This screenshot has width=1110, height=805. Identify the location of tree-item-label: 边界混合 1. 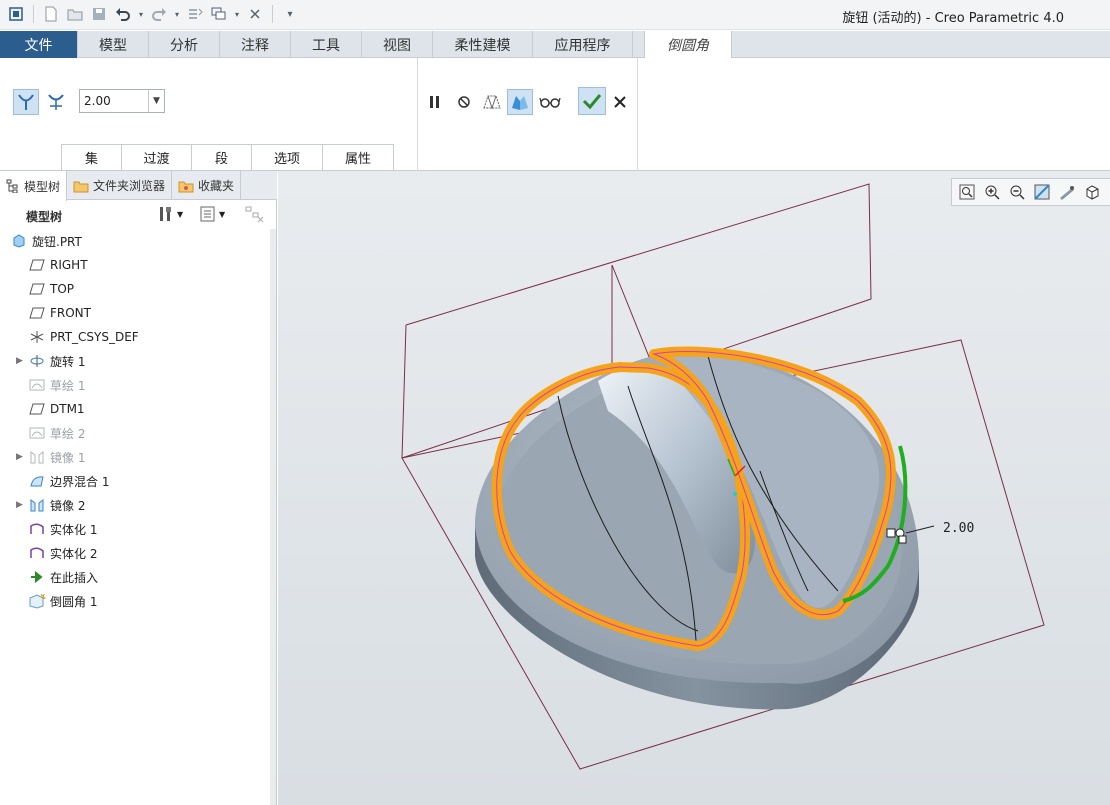
(80, 481).